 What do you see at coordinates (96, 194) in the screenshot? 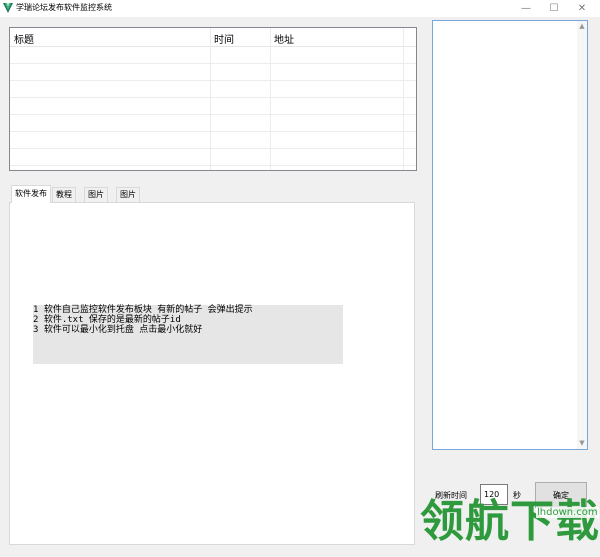
I see `tab-images-1: 图片` at bounding box center [96, 194].